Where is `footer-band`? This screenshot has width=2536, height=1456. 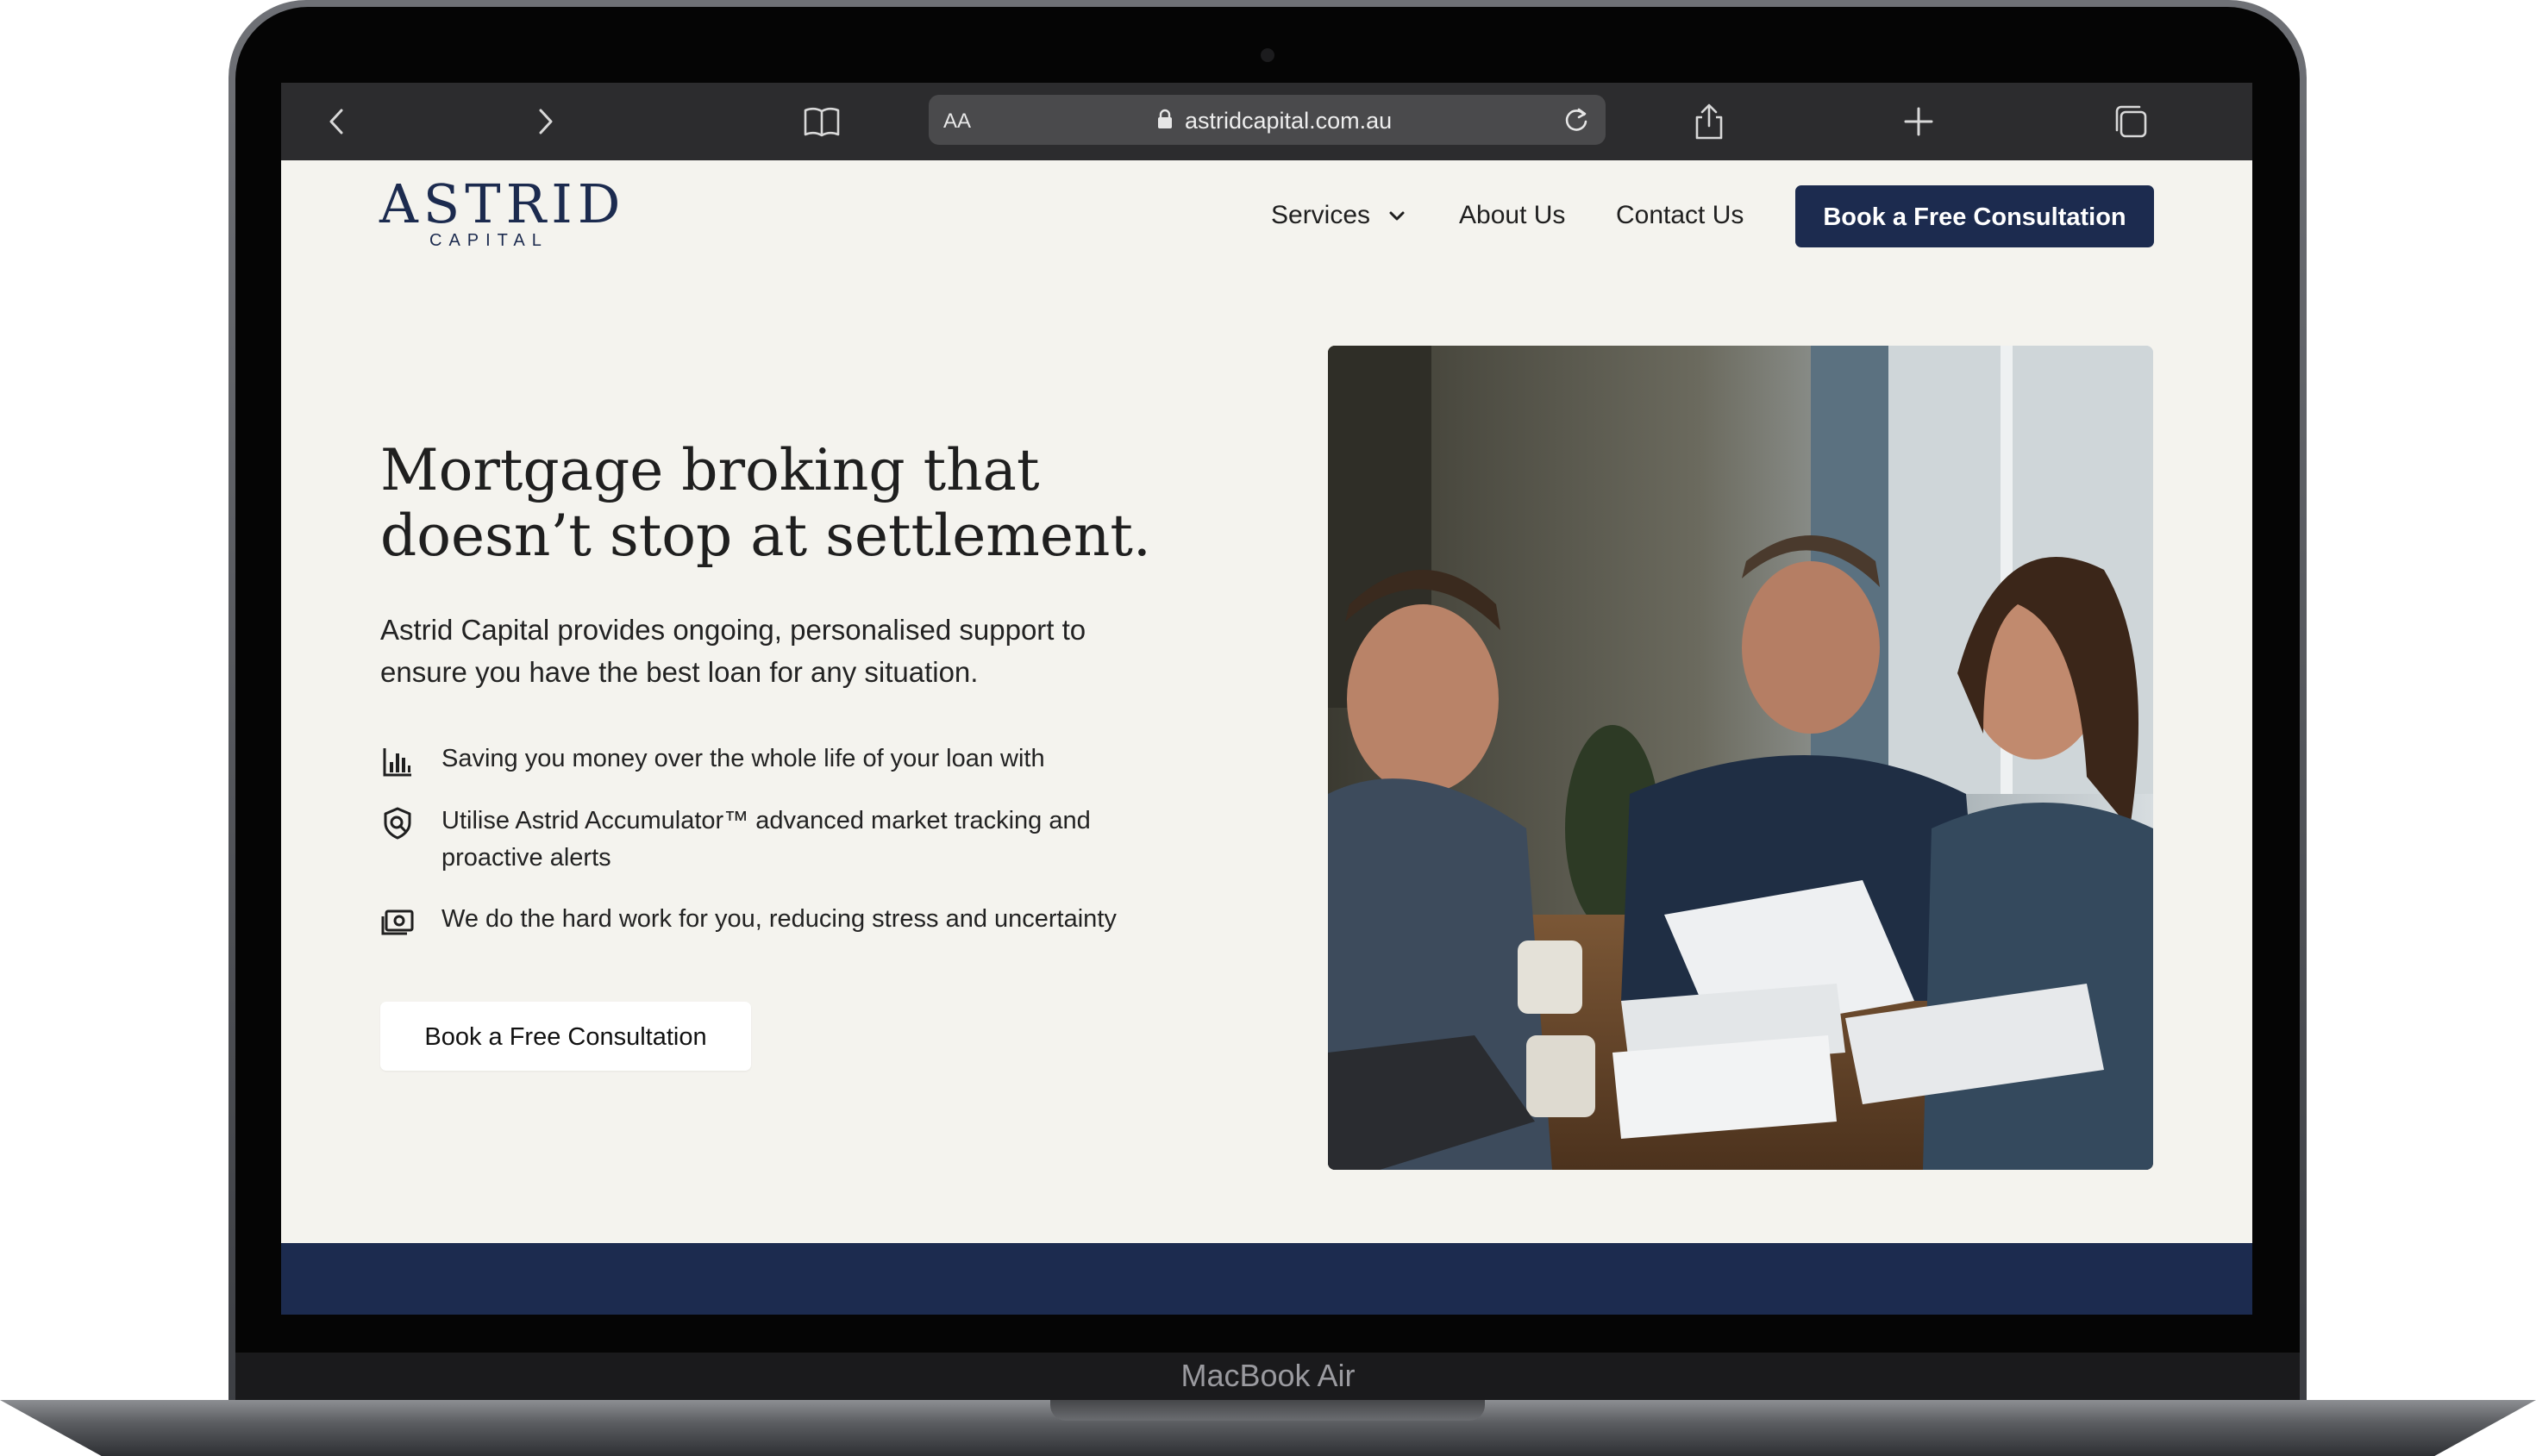
footer-band is located at coordinates (1266, 1279).